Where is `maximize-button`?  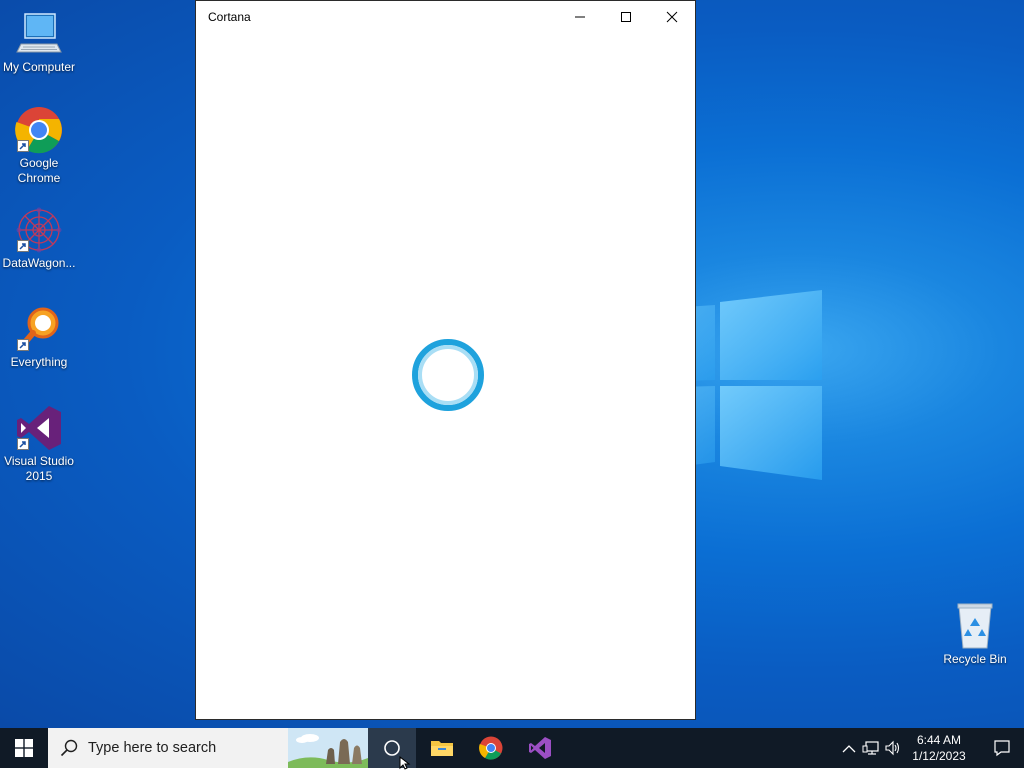
maximize-button is located at coordinates (626, 17).